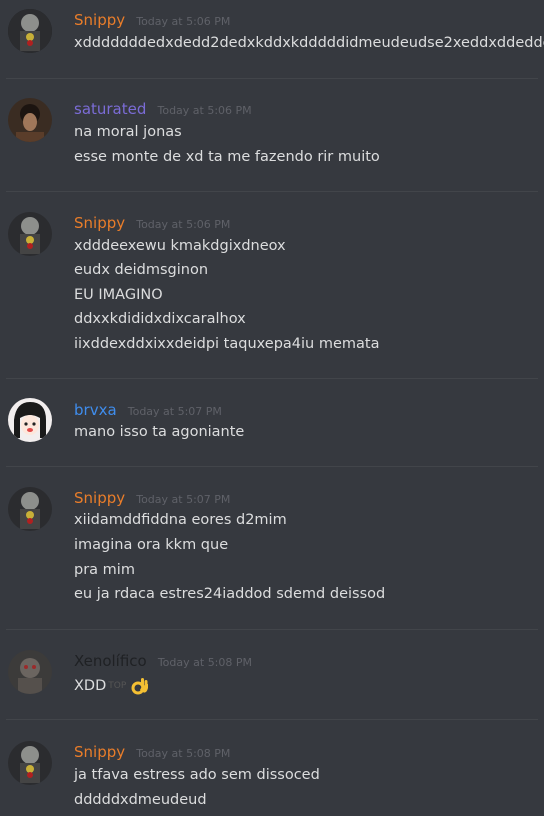 This screenshot has height=816, width=544. What do you see at coordinates (140, 686) in the screenshot?
I see `ok-hand-emoji-icon` at bounding box center [140, 686].